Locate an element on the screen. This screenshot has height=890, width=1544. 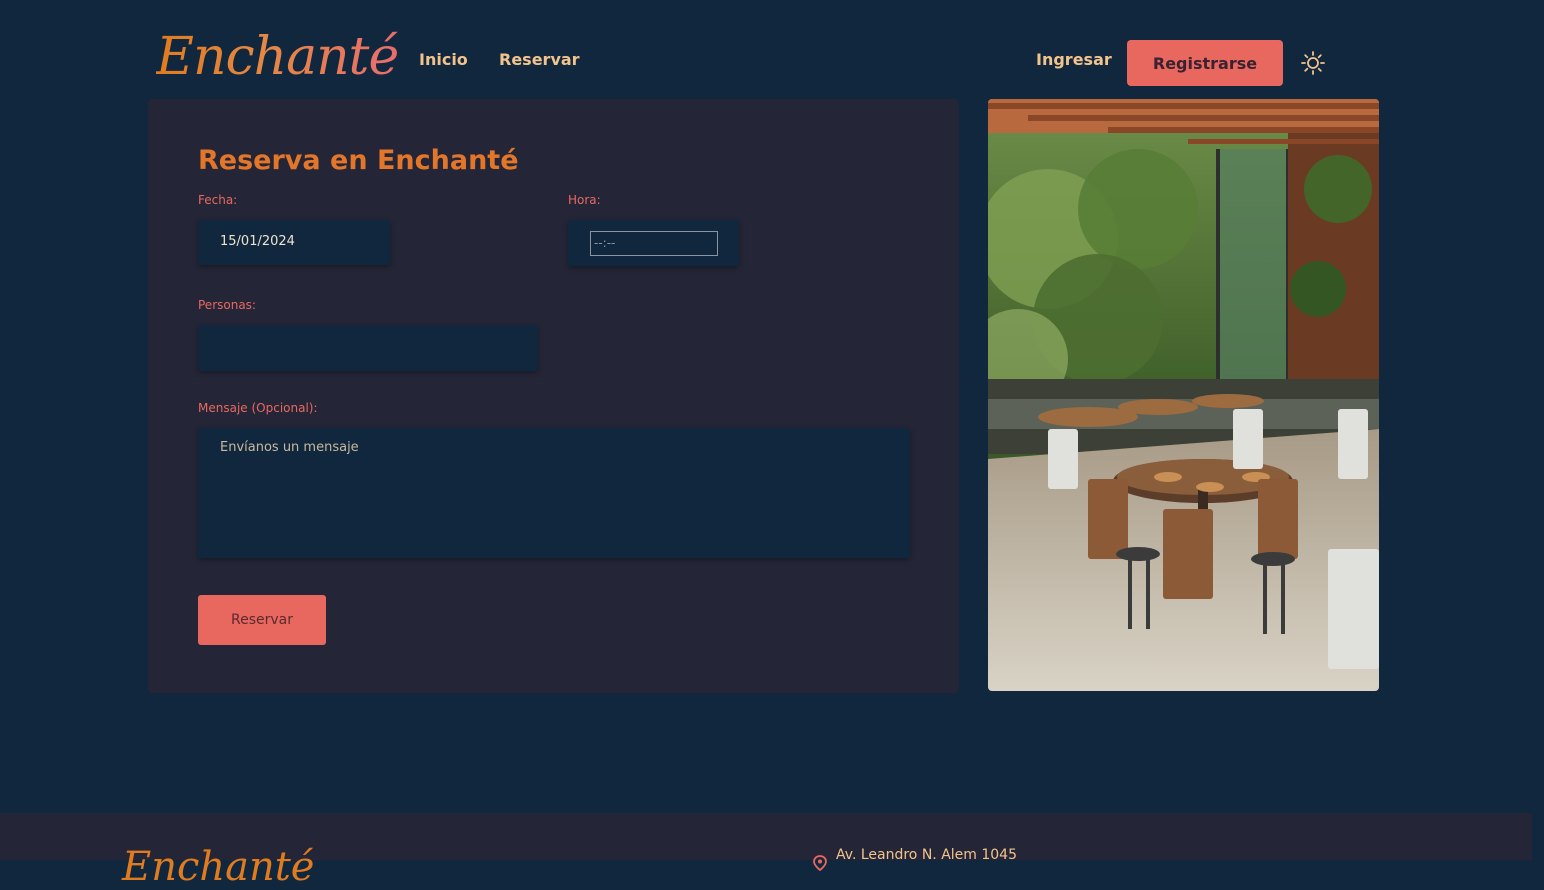
time-input-wrapper: --:-- is located at coordinates (653, 243).